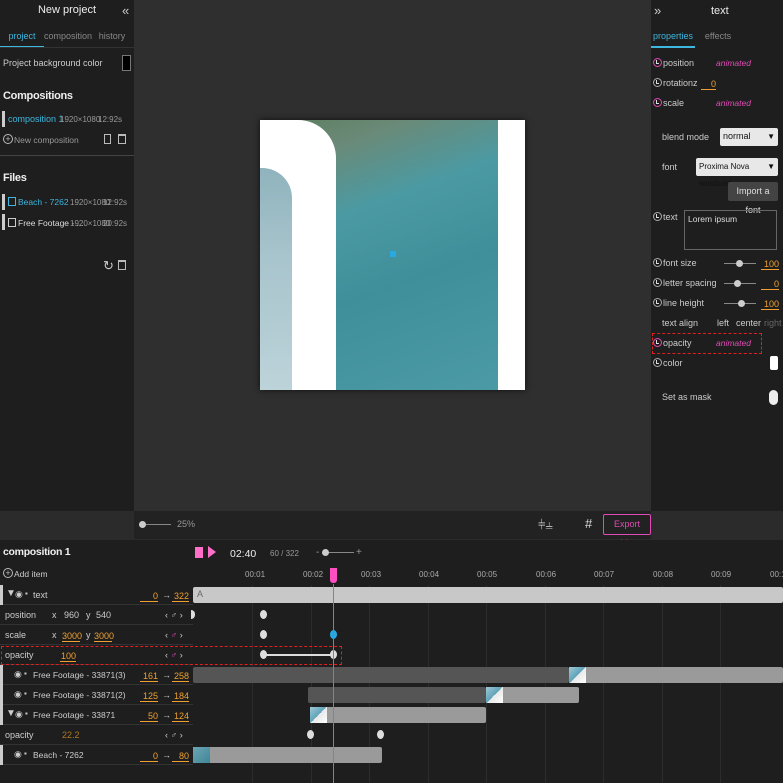 The width and height of the screenshot is (783, 783). What do you see at coordinates (199, 552) in the screenshot?
I see `stop-icon` at bounding box center [199, 552].